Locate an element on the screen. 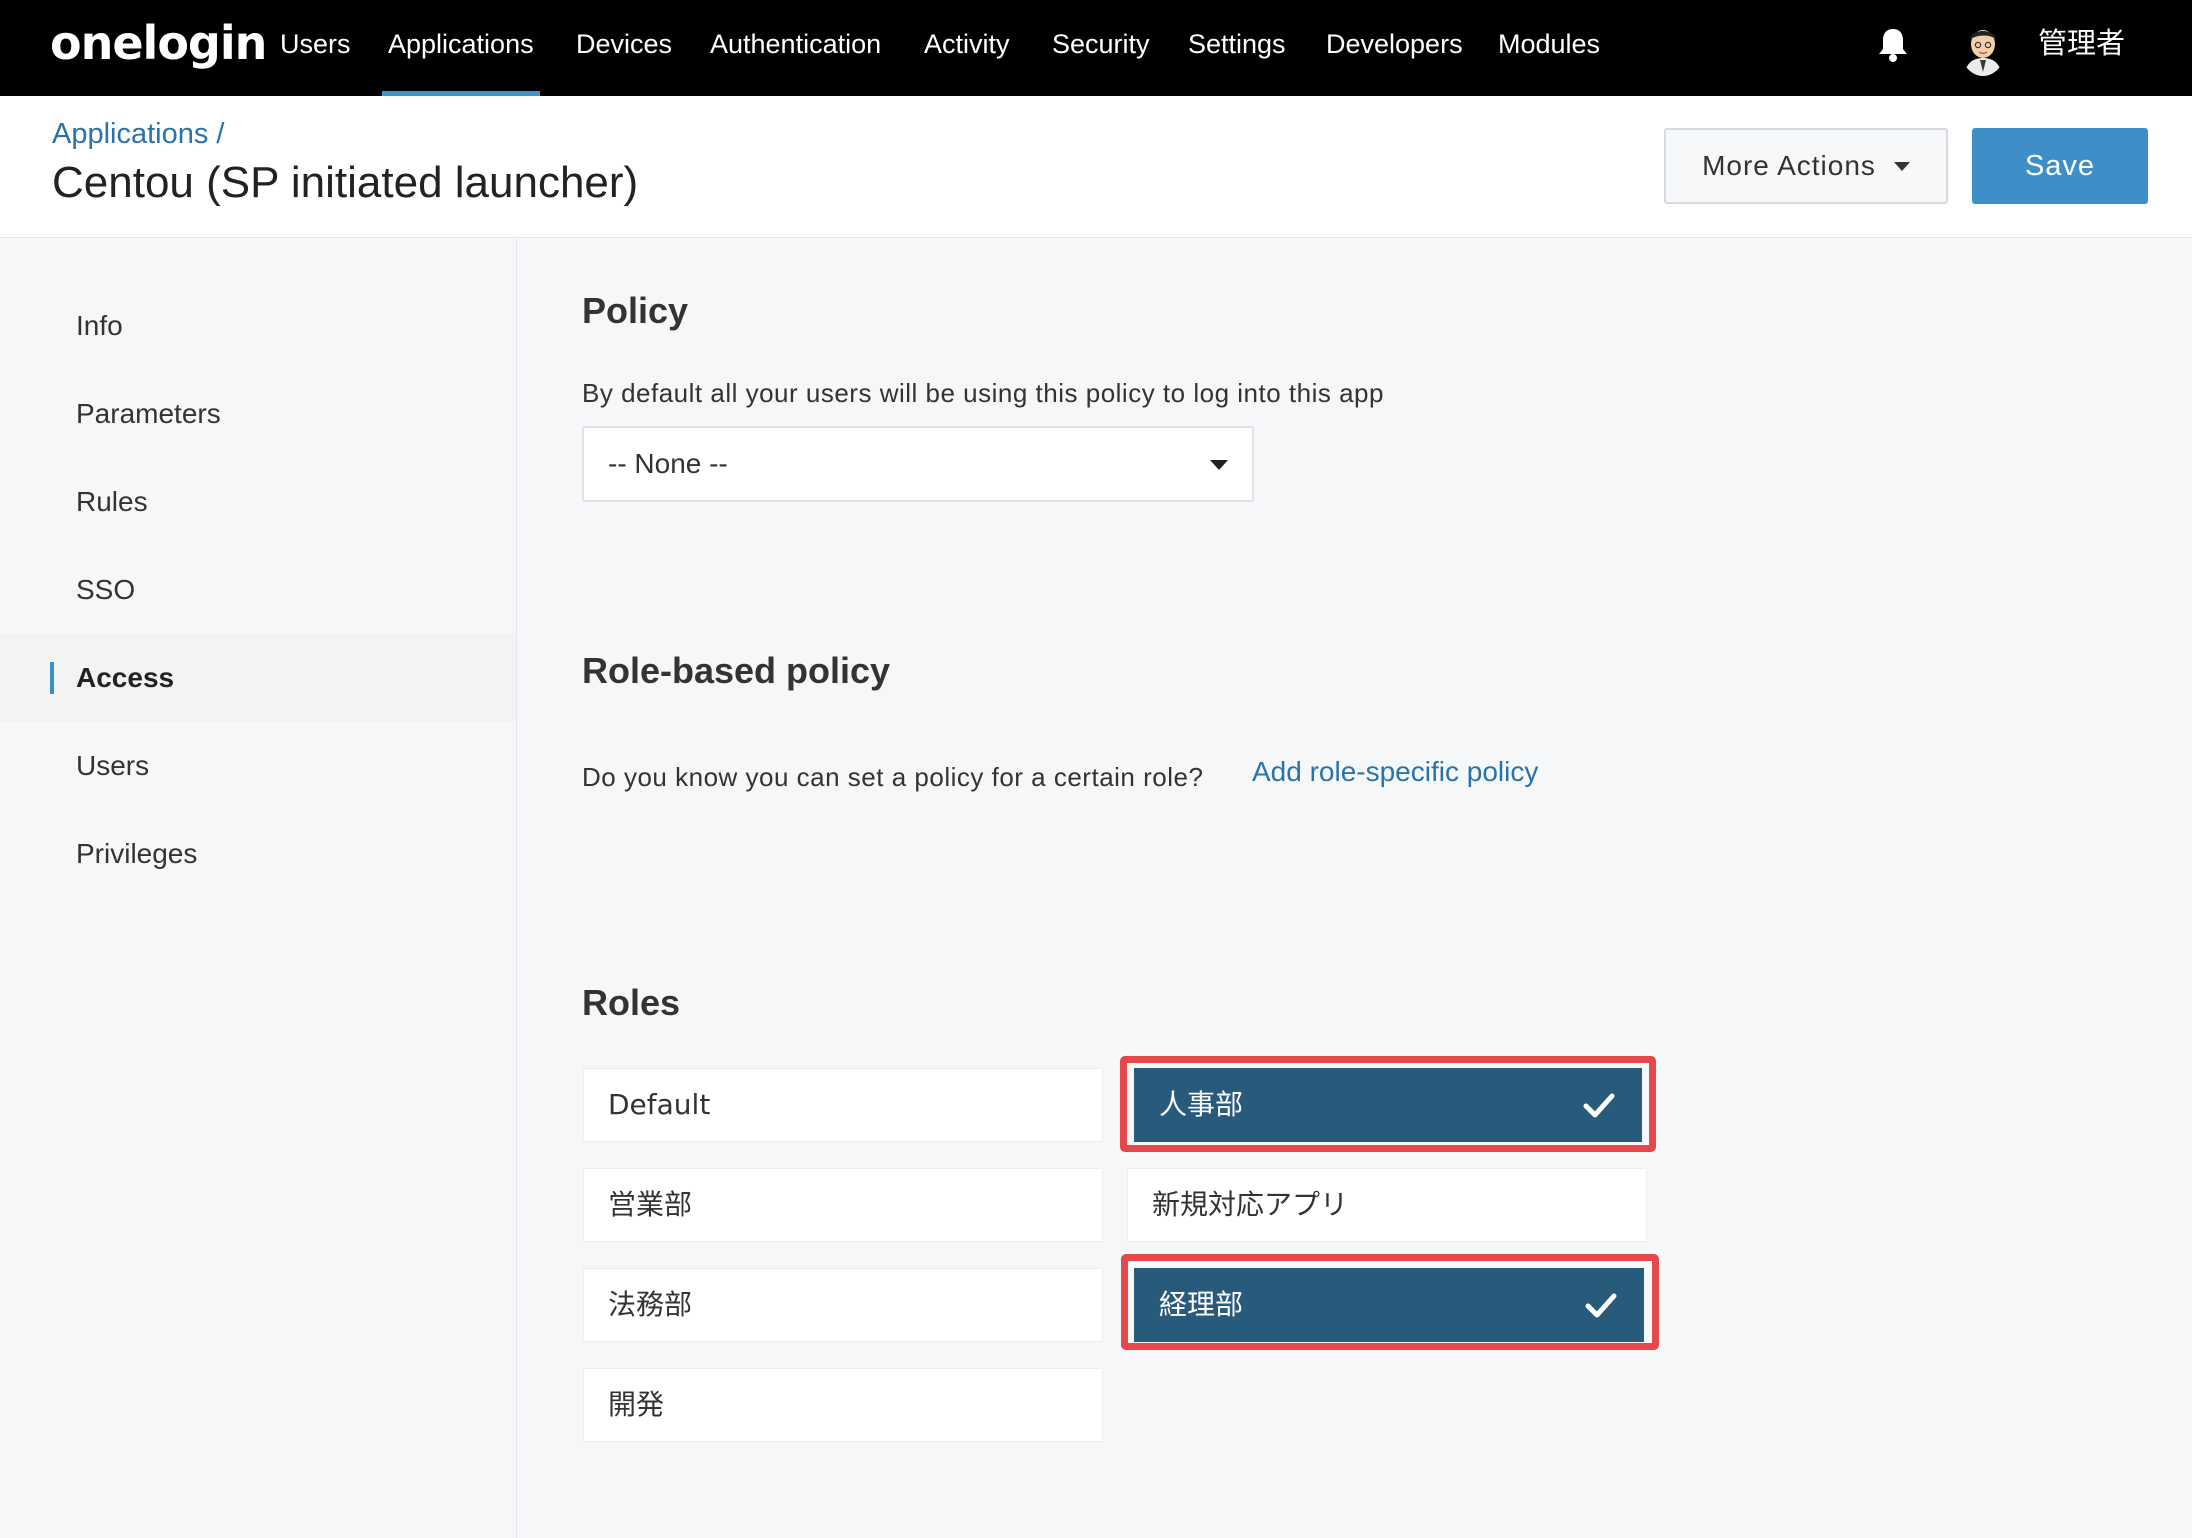  role-label: 新規対応アプリ is located at coordinates (1250, 1204).